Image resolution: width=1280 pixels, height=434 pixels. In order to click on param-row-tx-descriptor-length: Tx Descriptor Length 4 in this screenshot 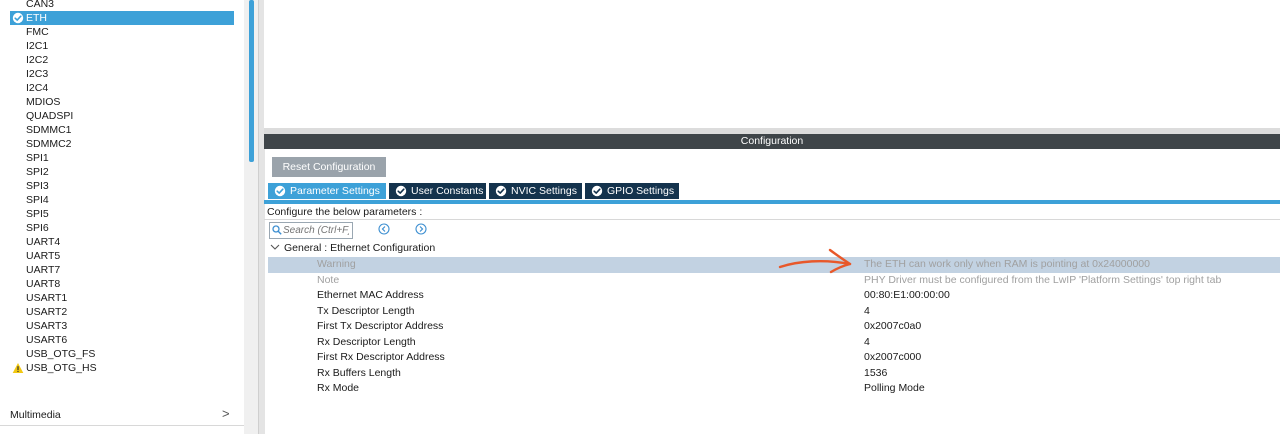, I will do `click(774, 312)`.